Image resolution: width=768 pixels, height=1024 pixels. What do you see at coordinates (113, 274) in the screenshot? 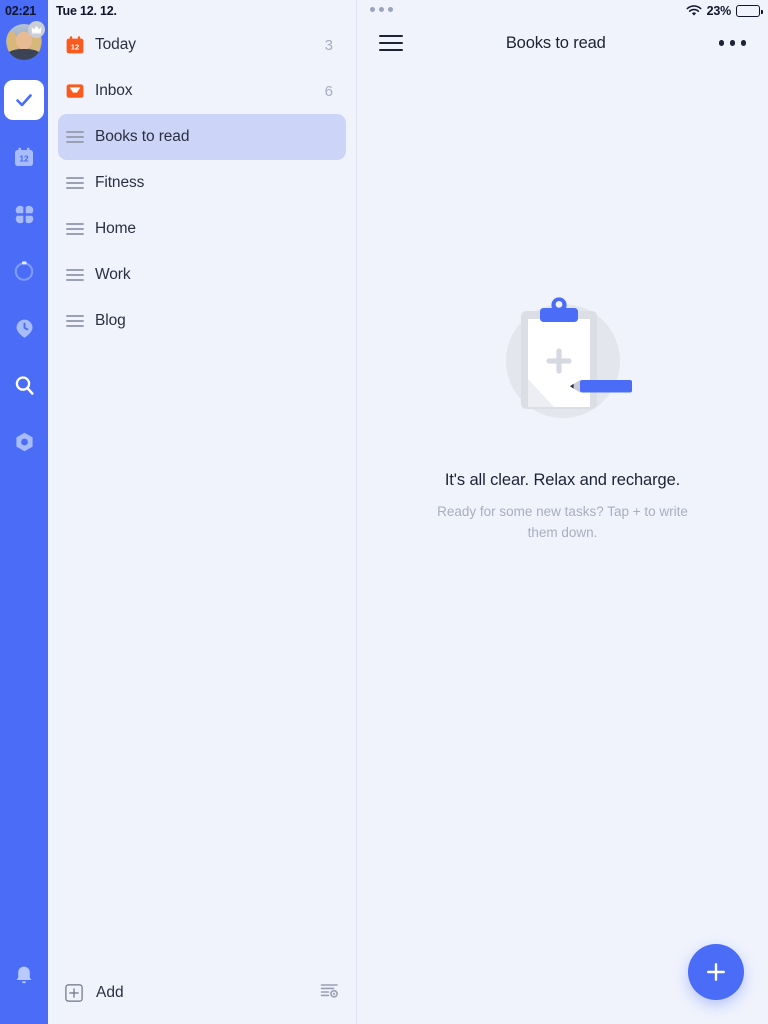
I see `list-item-label: Work` at bounding box center [113, 274].